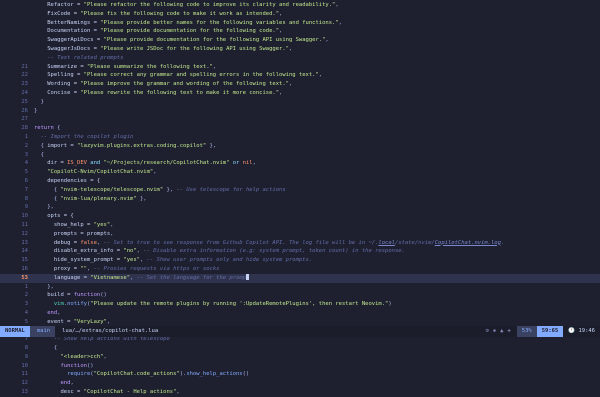 Image resolution: width=600 pixels, height=397 pixels. Describe the element at coordinates (300, 392) in the screenshot. I see `code-line: 13 desc = "CopilotChat - Help actions",` at that location.